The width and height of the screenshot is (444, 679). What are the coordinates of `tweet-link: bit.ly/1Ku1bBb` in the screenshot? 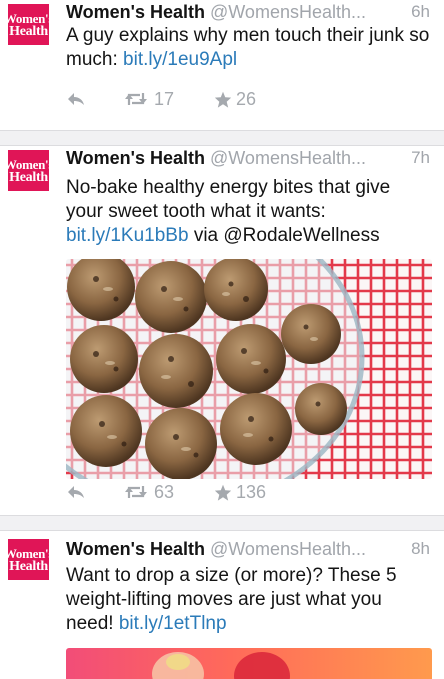 It's located at (127, 235).